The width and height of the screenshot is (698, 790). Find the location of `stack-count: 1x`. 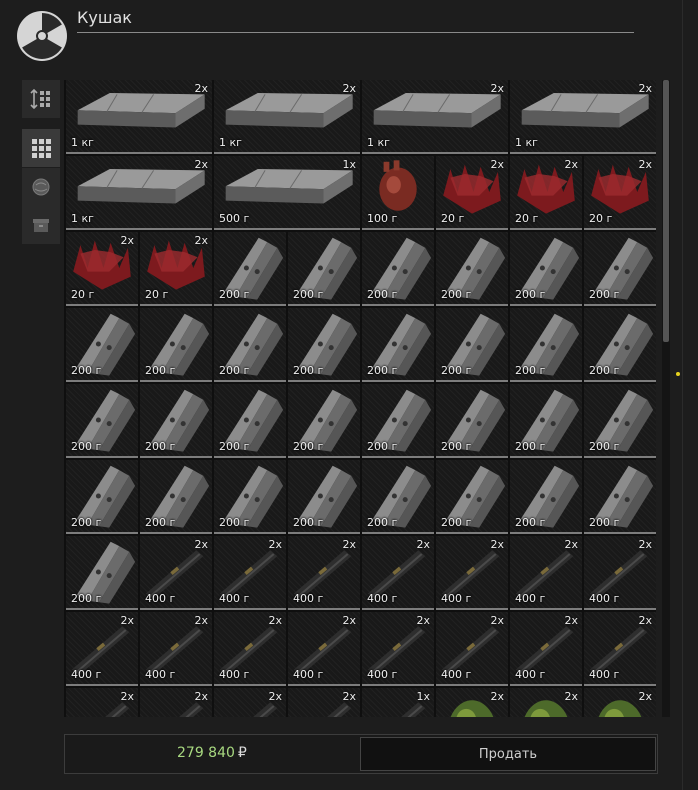

stack-count: 1x is located at coordinates (423, 696).